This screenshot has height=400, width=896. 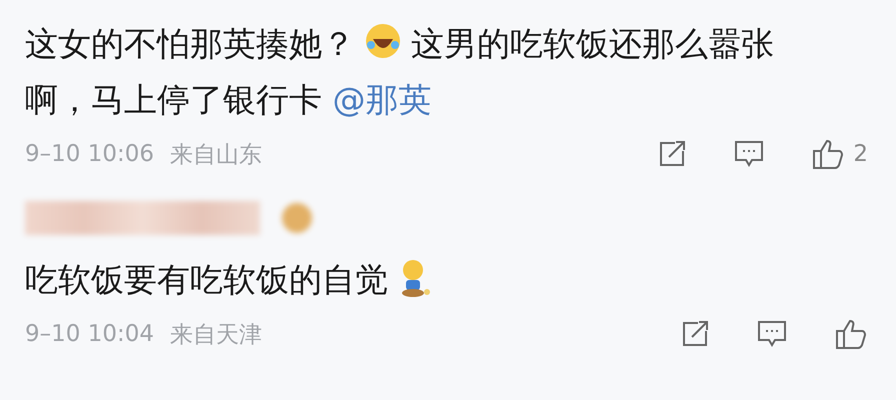 I want to click on like-button: 2, so click(x=839, y=154).